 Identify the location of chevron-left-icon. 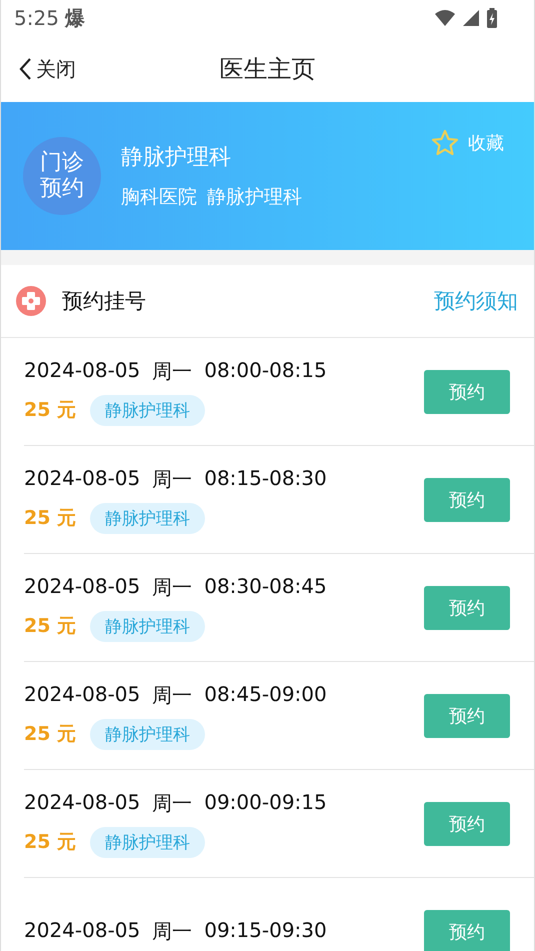
(25, 69).